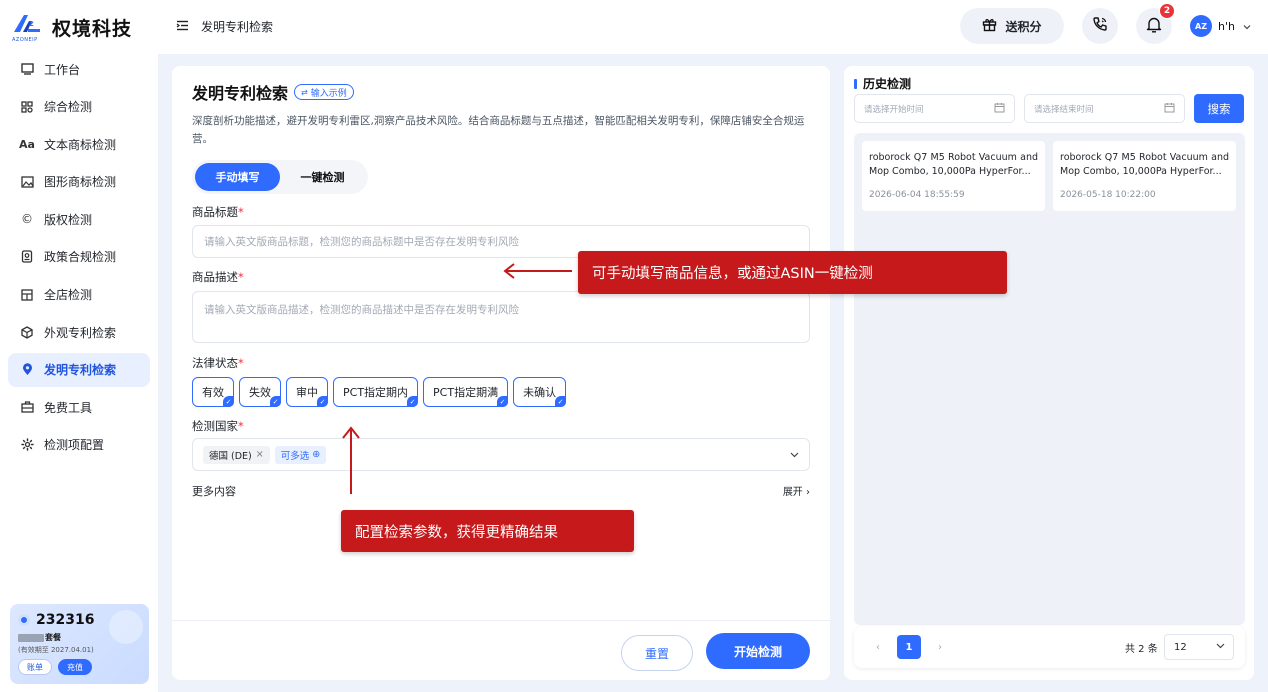 Image resolution: width=1268 pixels, height=692 pixels. What do you see at coordinates (304, 92) in the screenshot?
I see `example-icon: ⇄` at bounding box center [304, 92].